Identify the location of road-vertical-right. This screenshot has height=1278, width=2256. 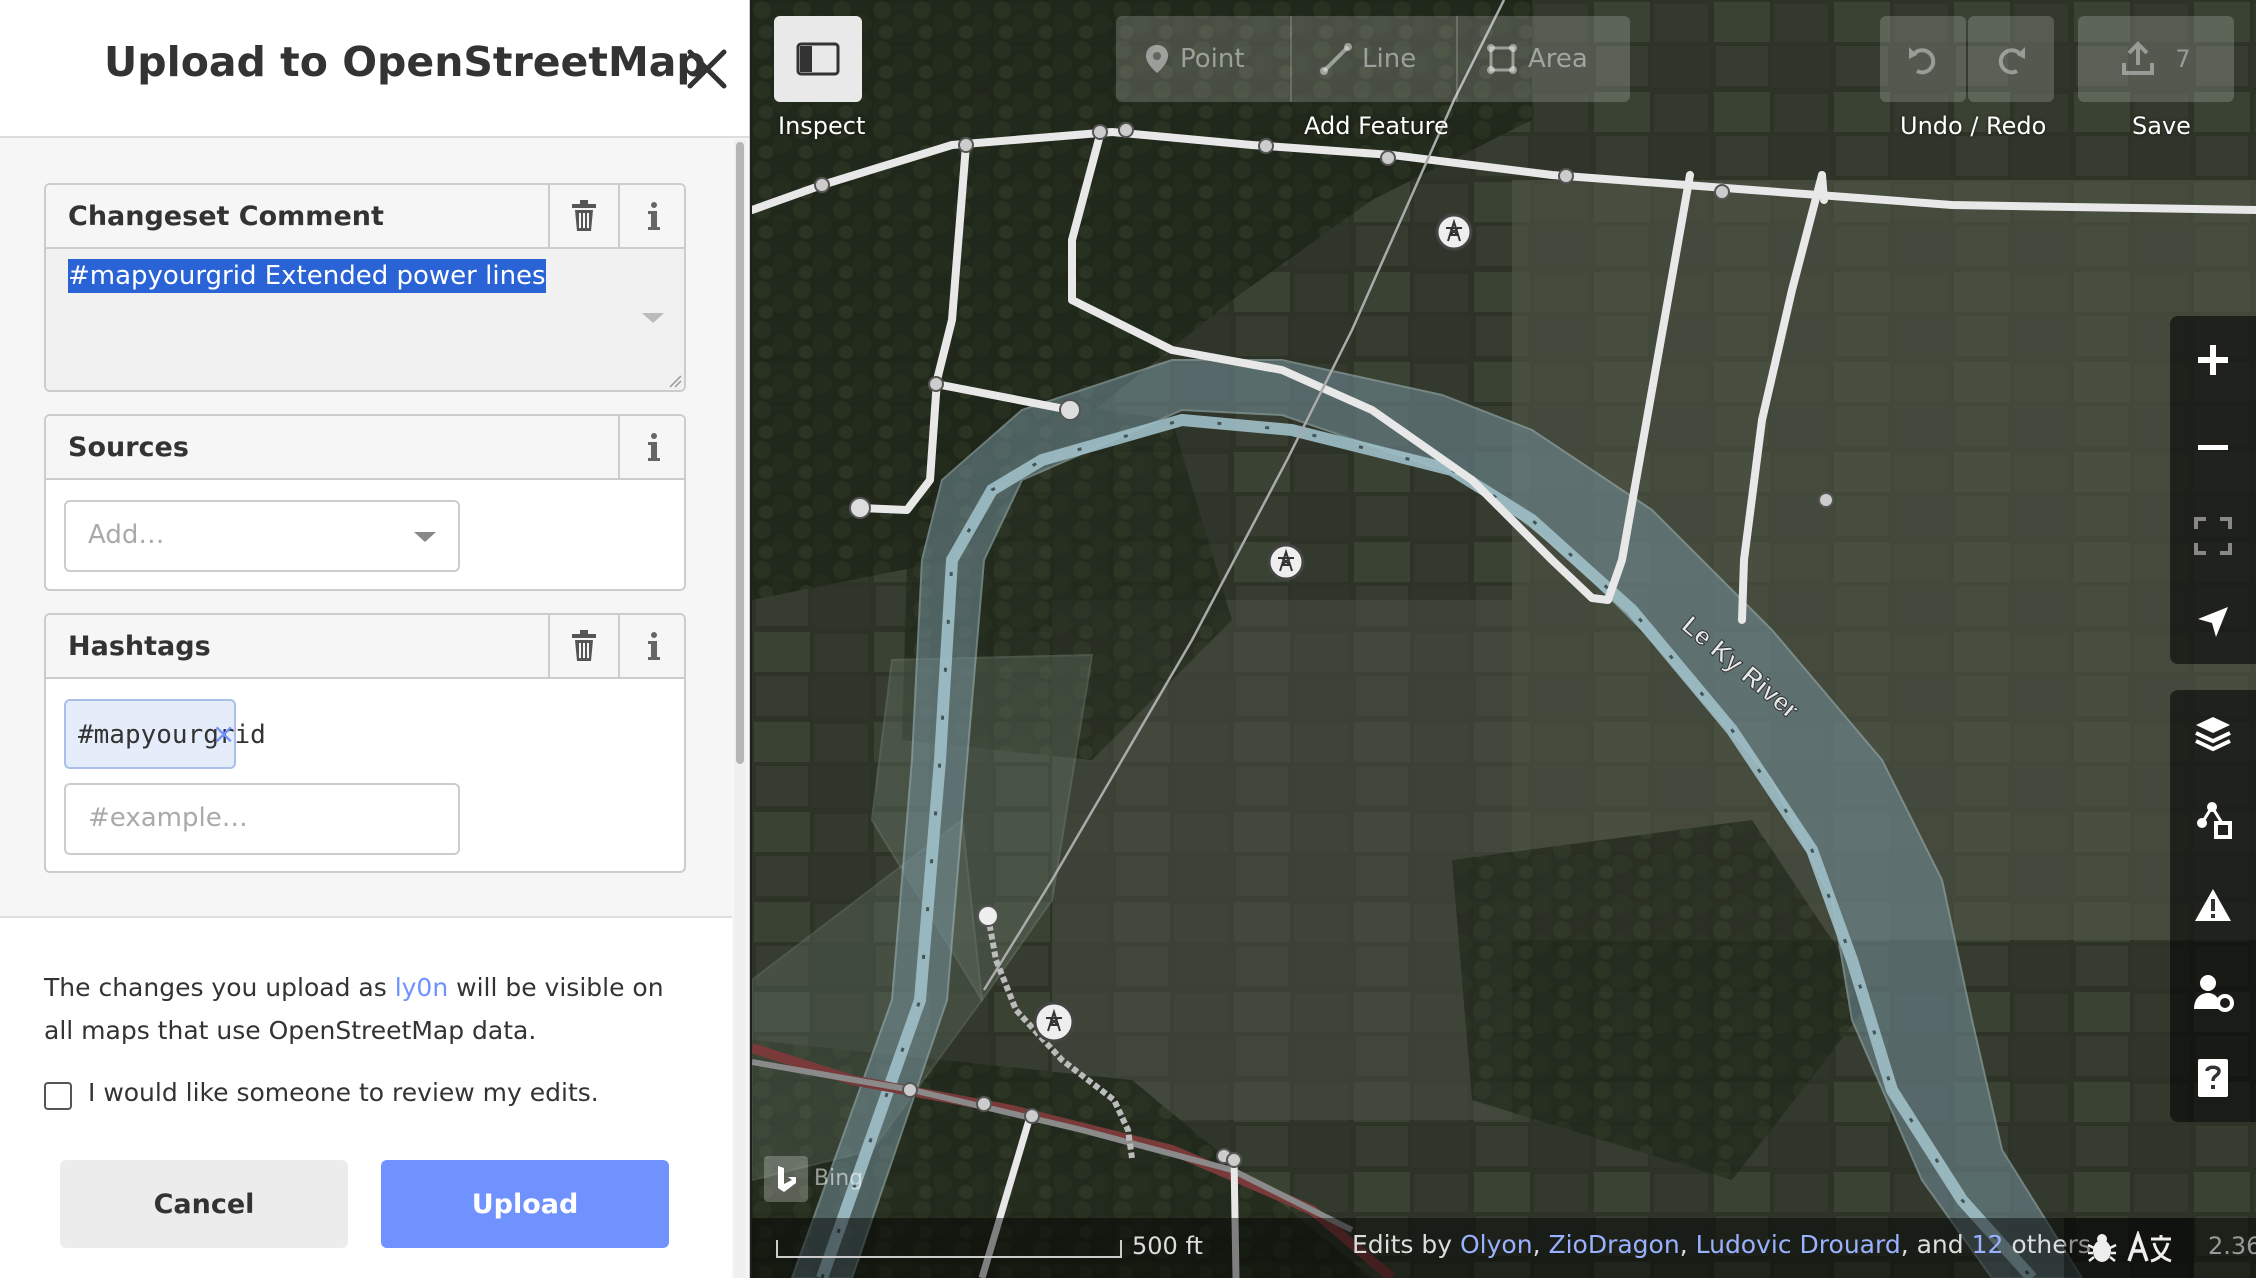
(1823, 187).